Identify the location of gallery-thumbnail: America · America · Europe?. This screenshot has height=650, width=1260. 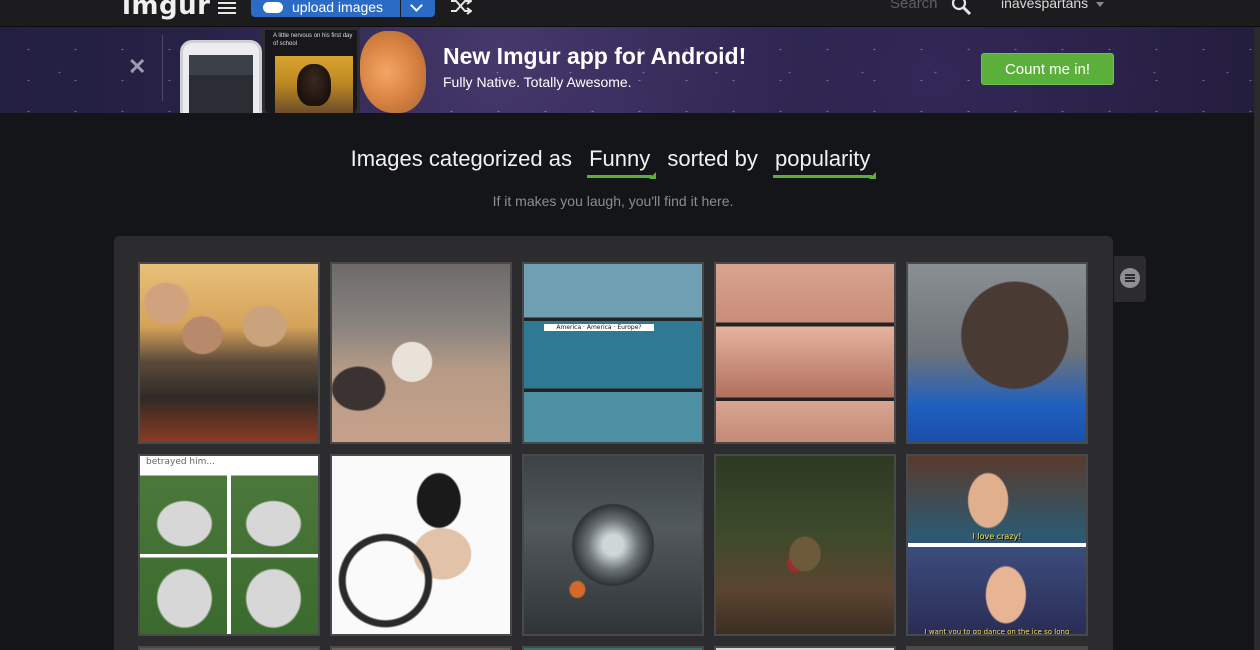
(613, 353).